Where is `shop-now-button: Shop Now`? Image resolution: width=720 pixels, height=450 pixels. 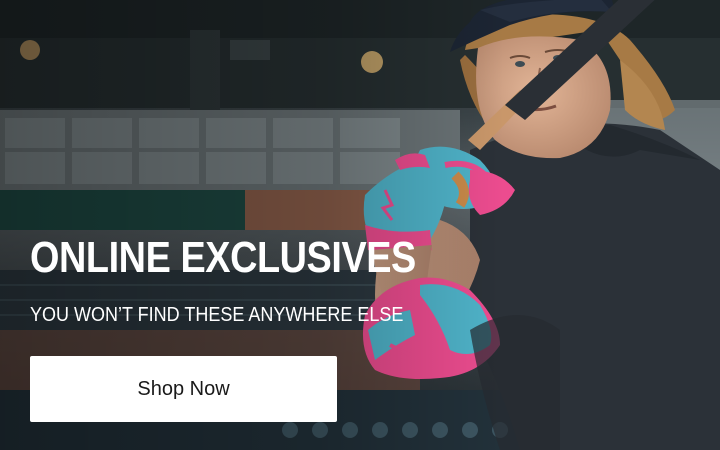 shop-now-button: Shop Now is located at coordinates (183, 389).